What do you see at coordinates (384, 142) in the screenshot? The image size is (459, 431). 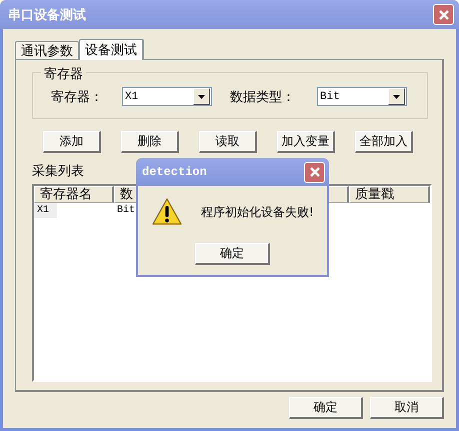 I see `action-button: 全部加入` at bounding box center [384, 142].